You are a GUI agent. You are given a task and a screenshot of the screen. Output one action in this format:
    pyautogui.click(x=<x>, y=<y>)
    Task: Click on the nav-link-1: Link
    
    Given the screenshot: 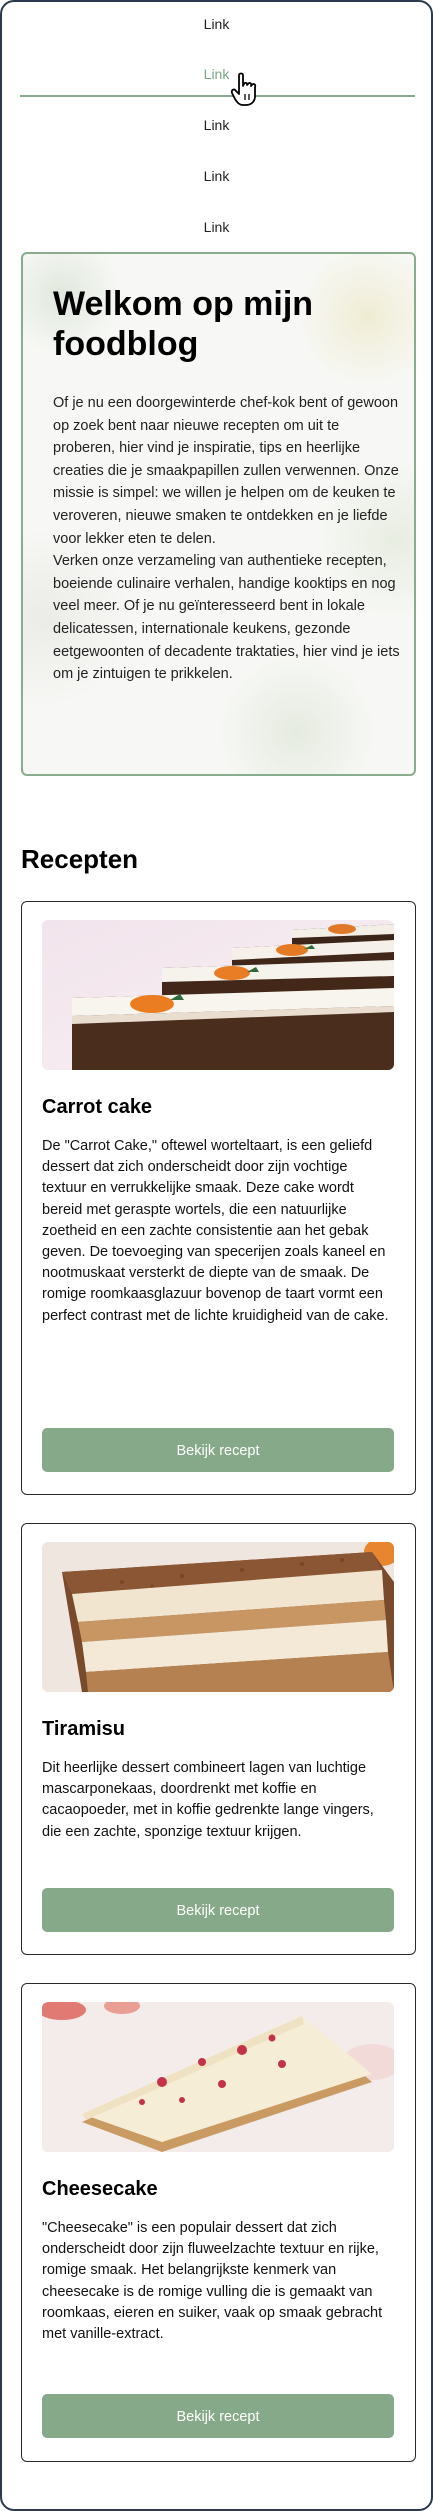 What is the action you would take?
    pyautogui.click(x=216, y=24)
    